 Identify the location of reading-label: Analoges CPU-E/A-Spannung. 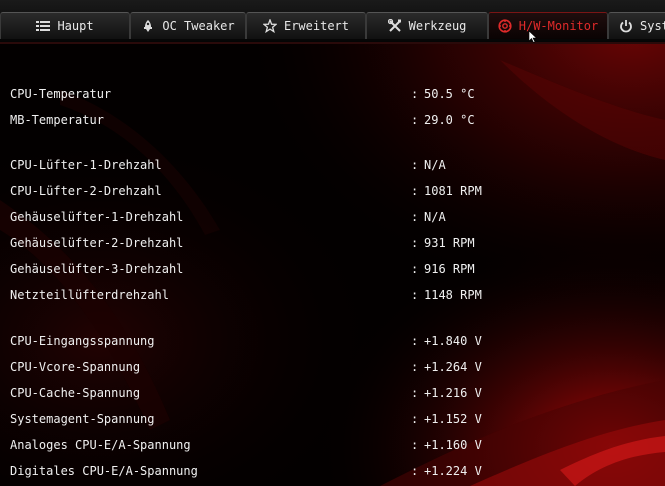
(100, 445).